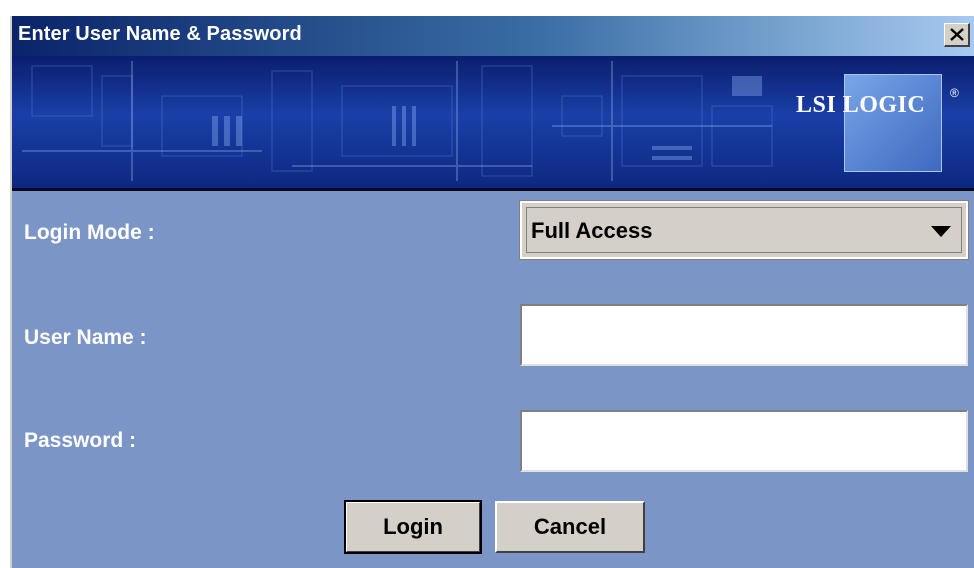 The width and height of the screenshot is (974, 568). I want to click on login-mode-select: Full Access, so click(744, 230).